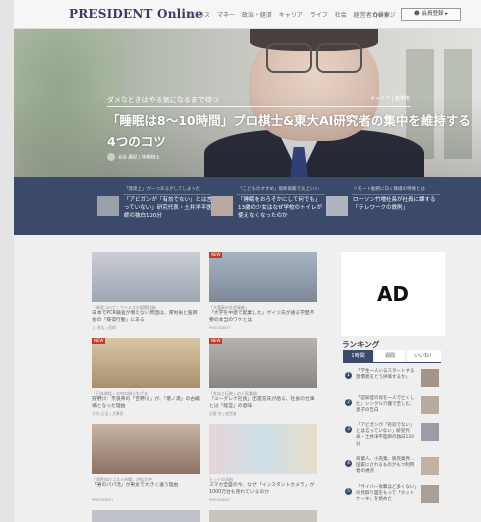 The height and width of the screenshot is (522, 481). Describe the element at coordinates (108, 413) in the screenshot. I see `article-author: 竹内 正浩 | 文筆家` at that location.